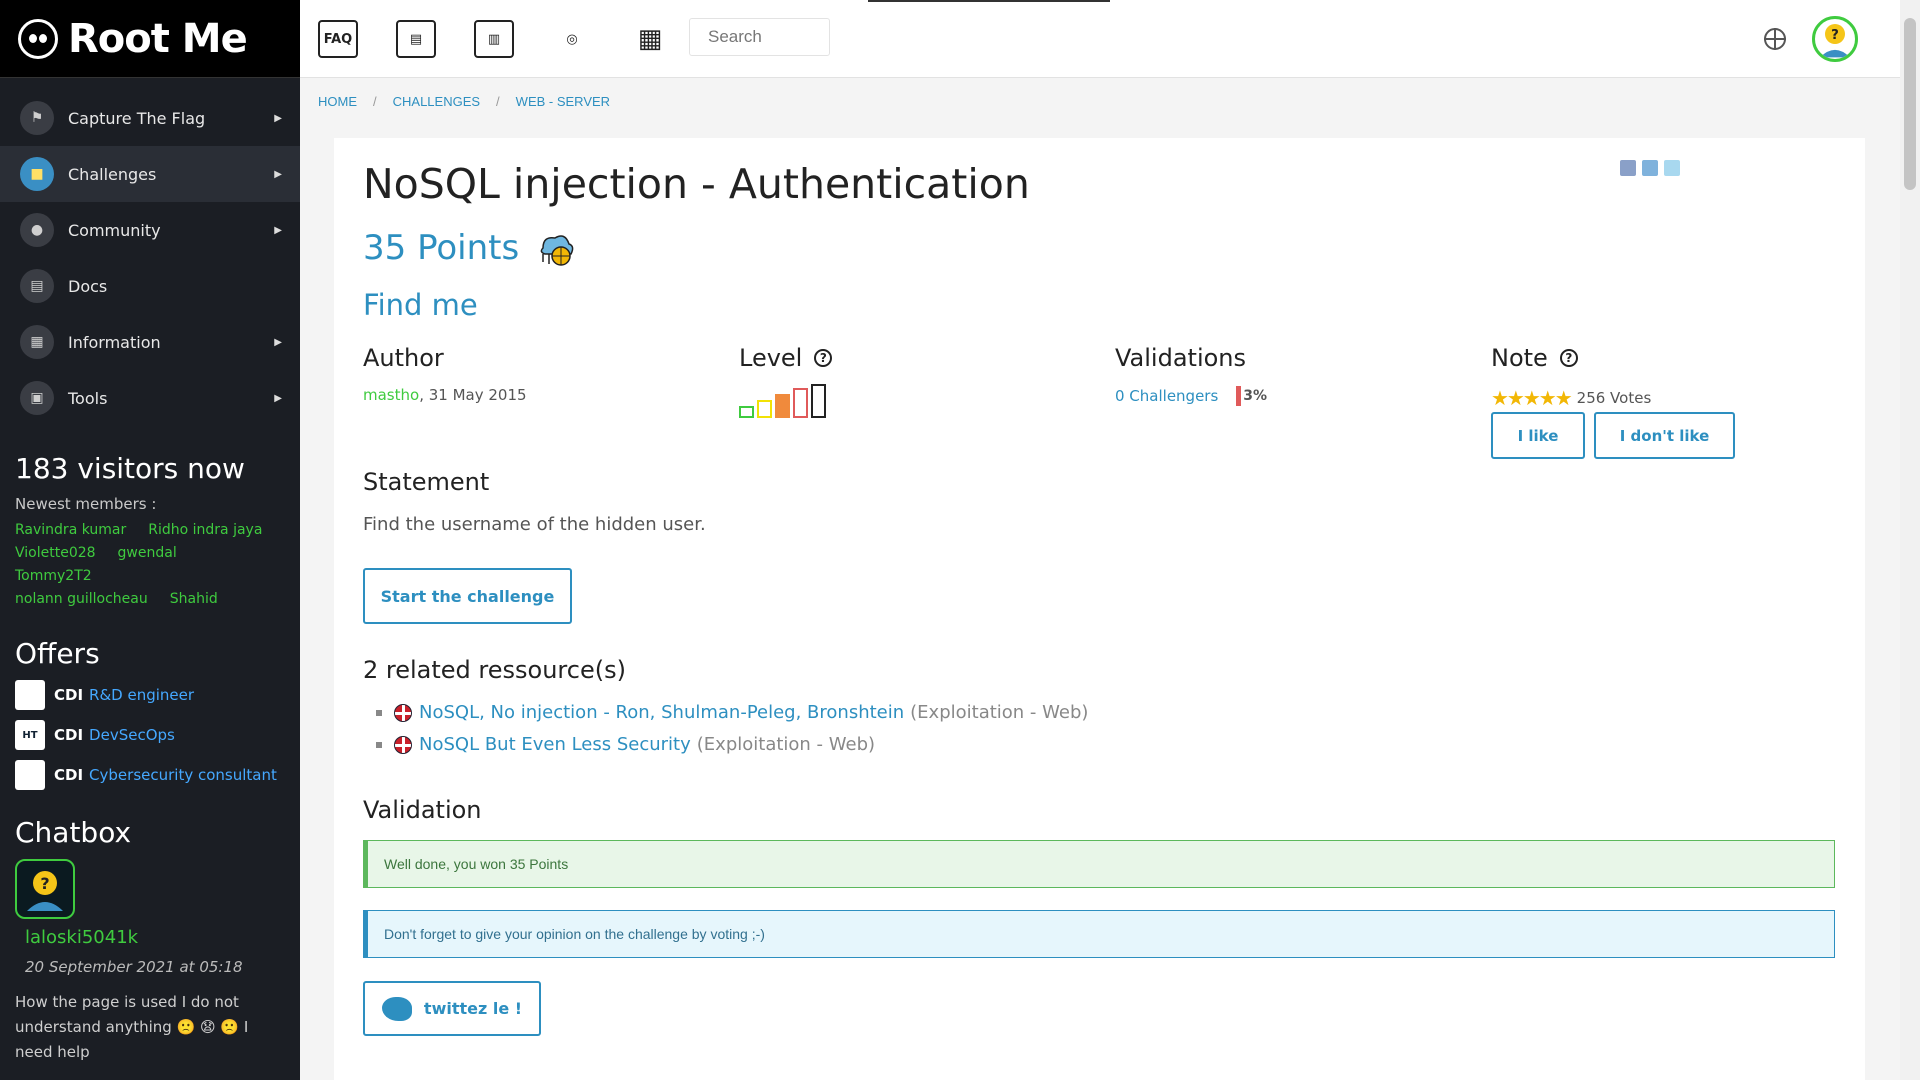 Image resolution: width=1920 pixels, height=1080 pixels. What do you see at coordinates (38, 38) in the screenshot?
I see `skull-logo-icon` at bounding box center [38, 38].